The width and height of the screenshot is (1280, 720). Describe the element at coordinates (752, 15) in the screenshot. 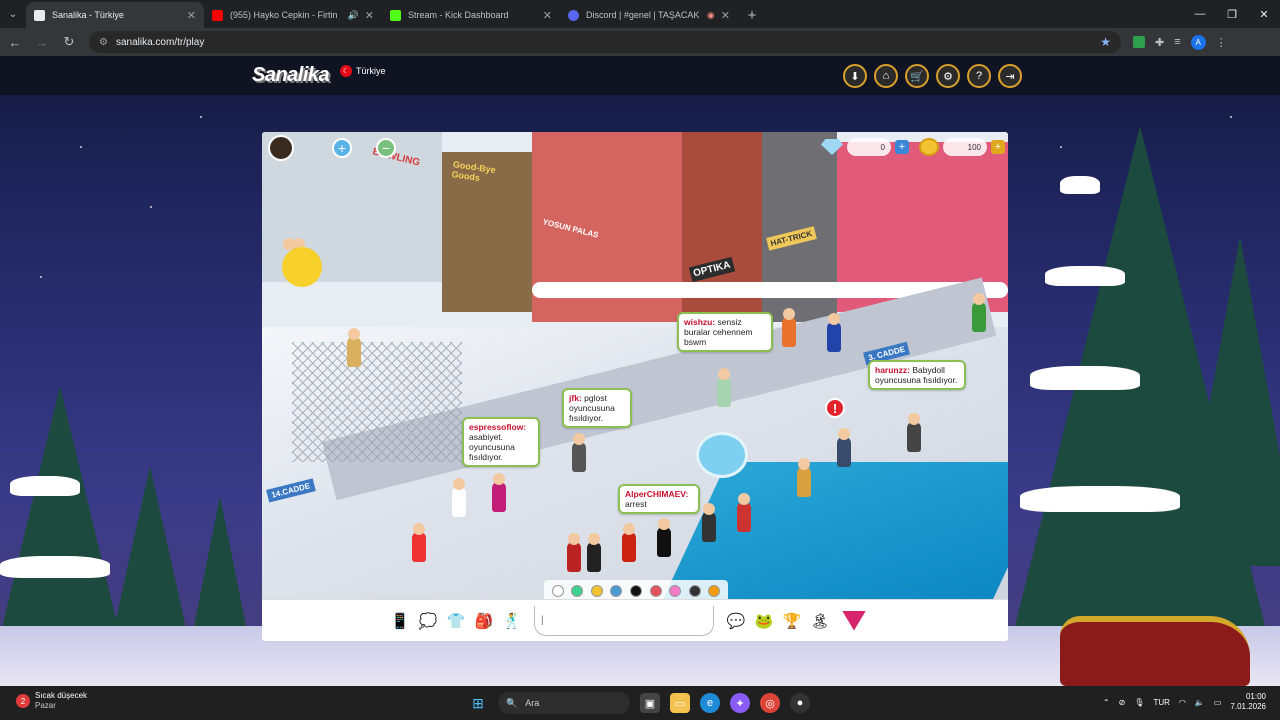

I see `new-tab-button: +` at that location.